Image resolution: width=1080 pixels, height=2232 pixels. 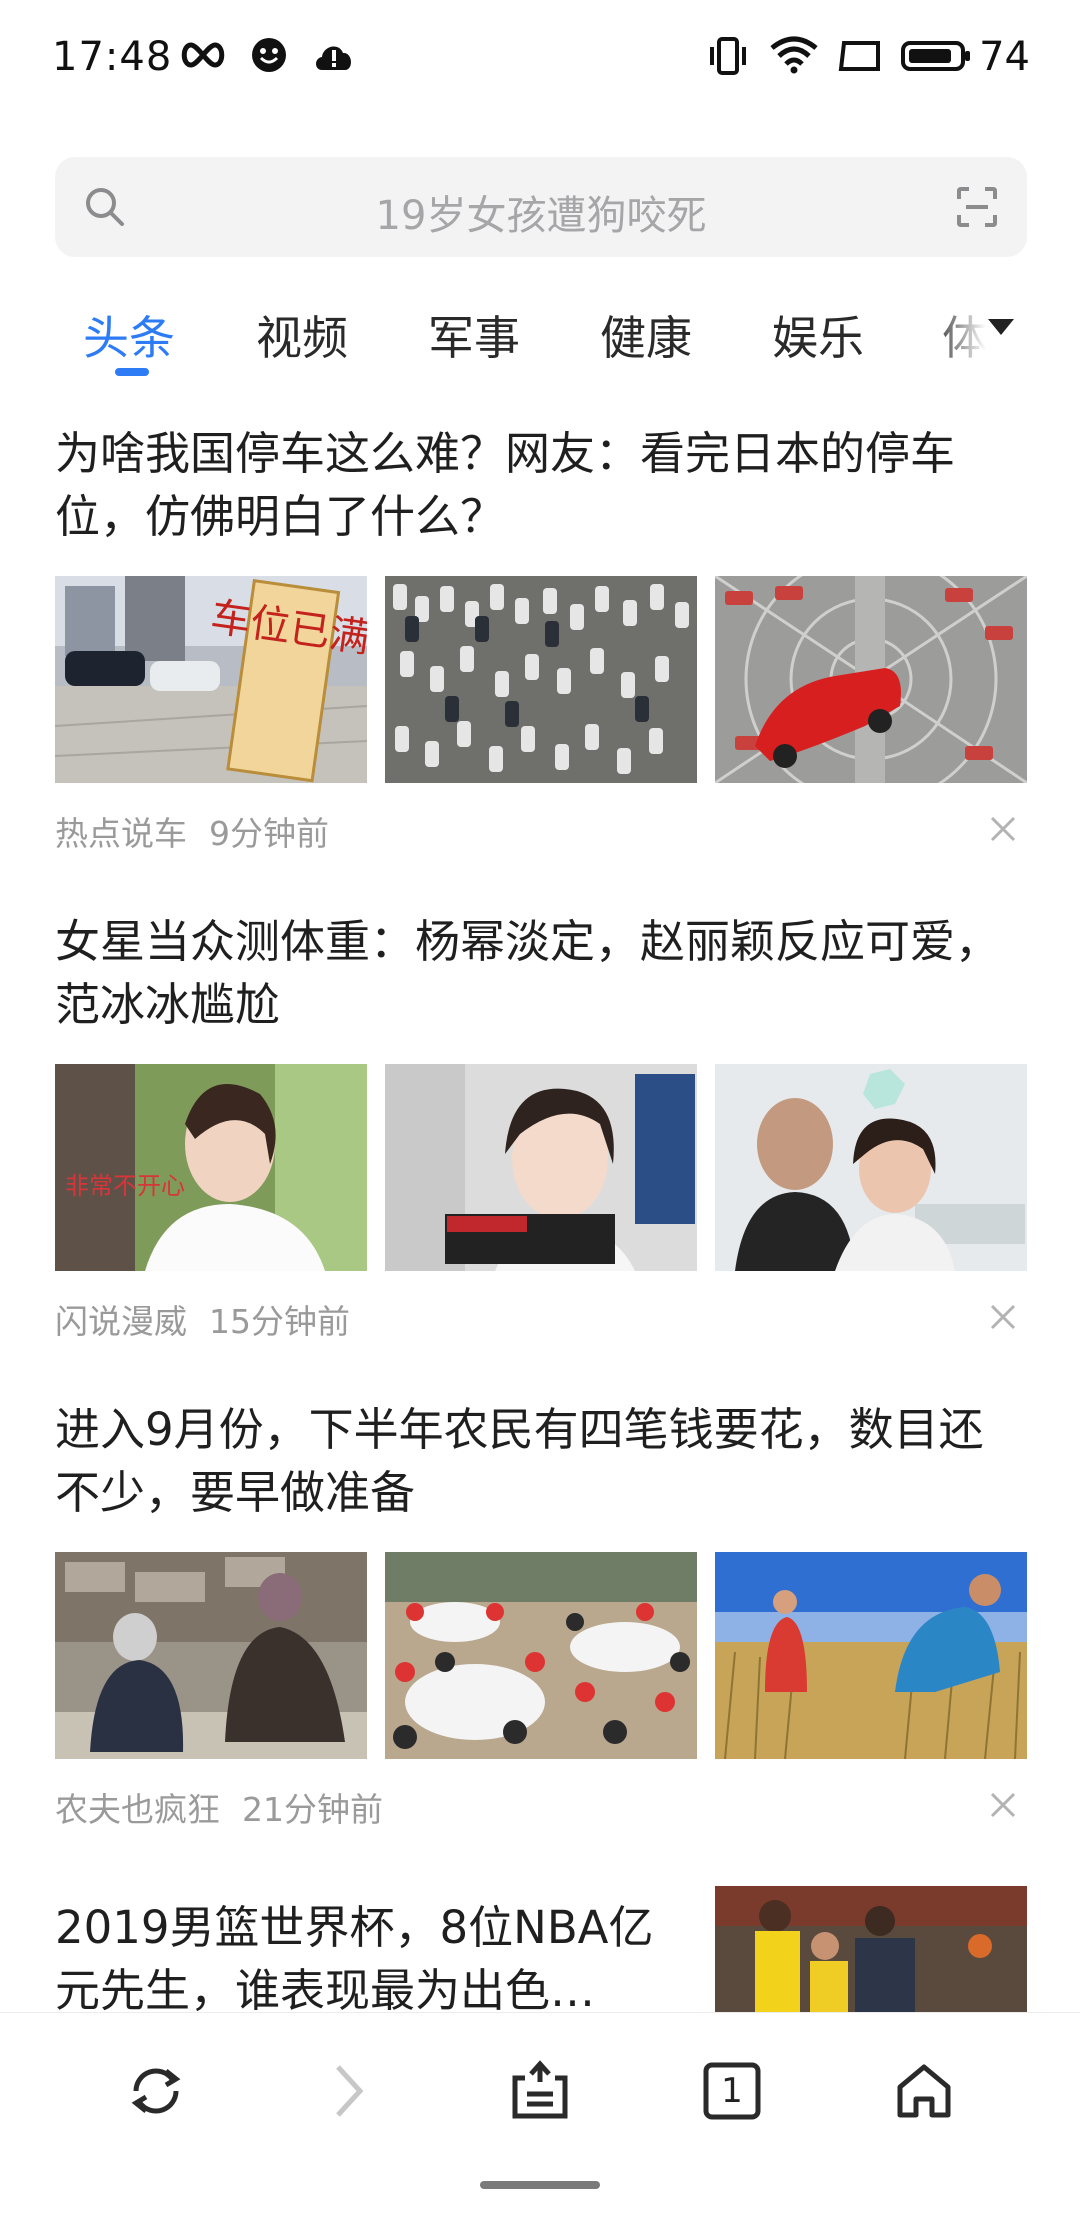 I want to click on article-source: 农夫也疯狂, so click(x=137, y=1809).